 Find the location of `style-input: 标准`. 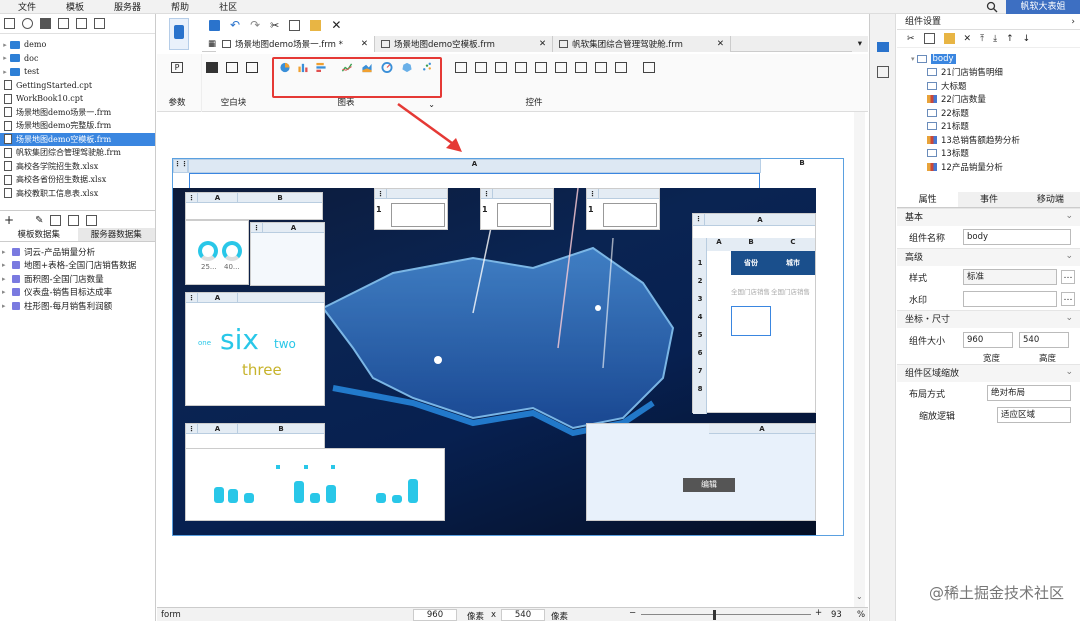

style-input: 标准 is located at coordinates (1010, 277).